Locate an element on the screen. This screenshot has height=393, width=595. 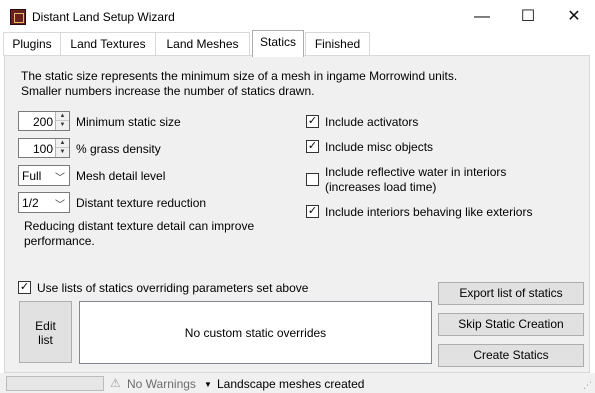
tab-land-textures: Land Textures is located at coordinates (108, 44).